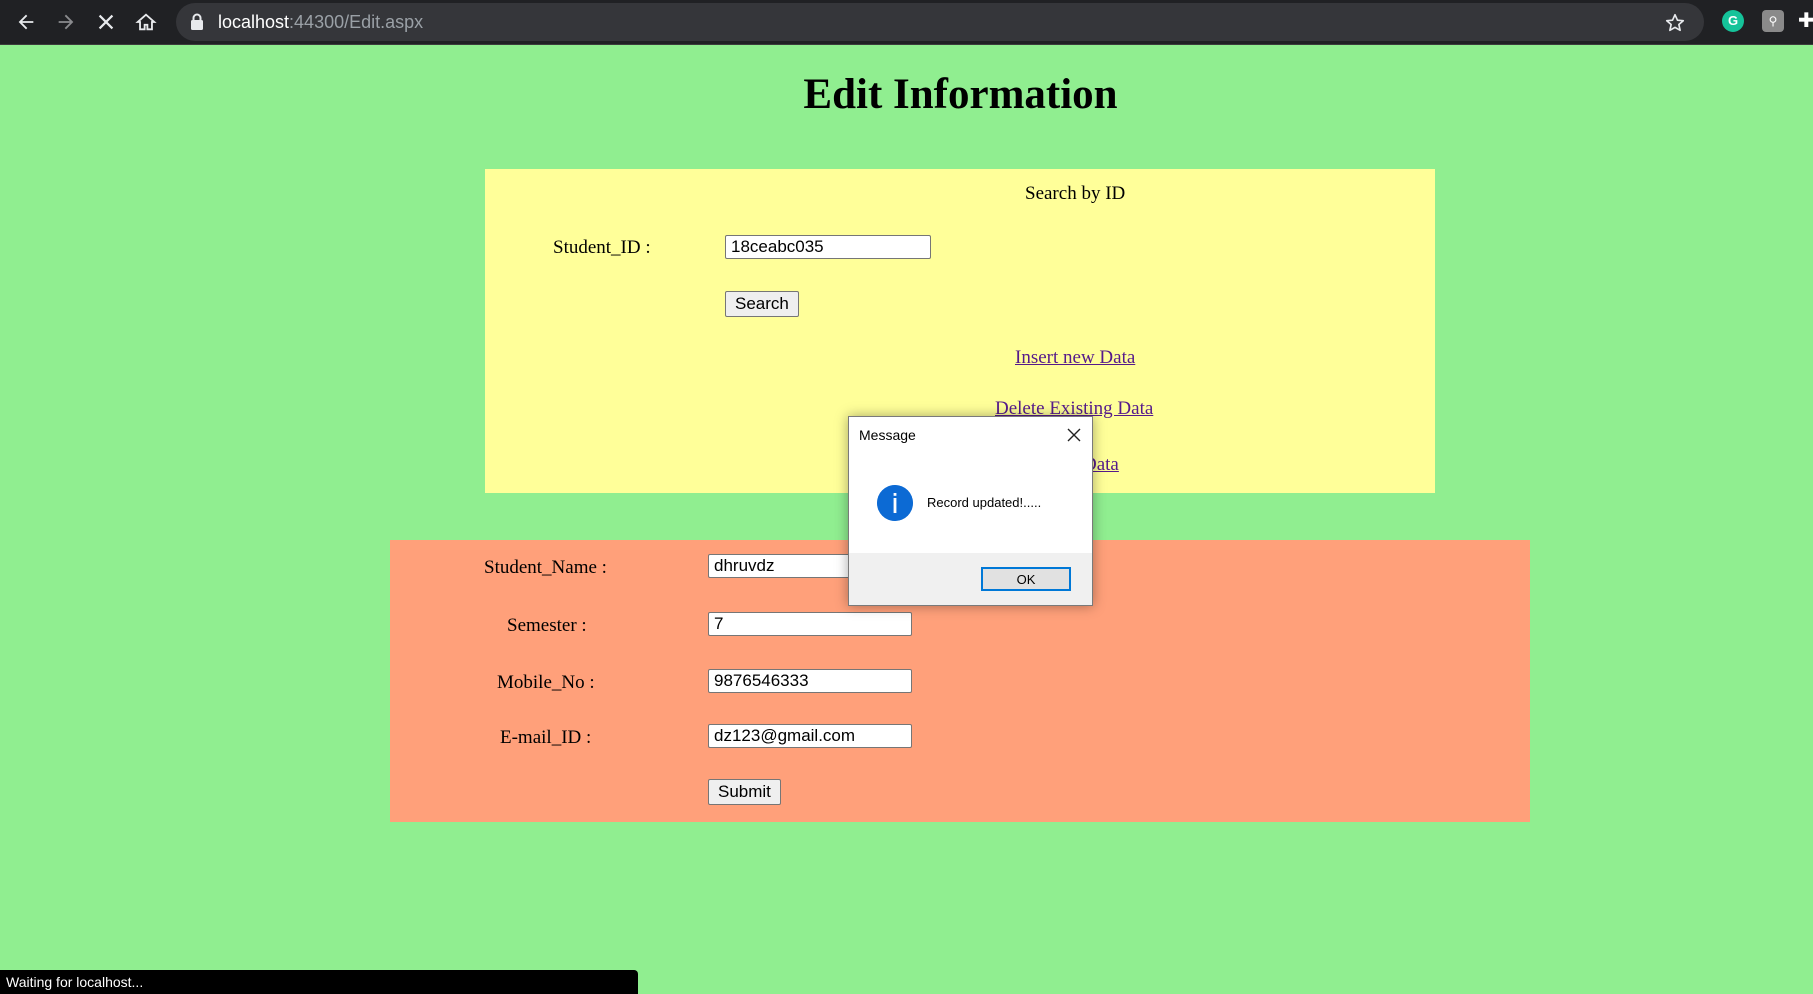 This screenshot has height=994, width=1813. What do you see at coordinates (197, 21) in the screenshot?
I see `lock-icon` at bounding box center [197, 21].